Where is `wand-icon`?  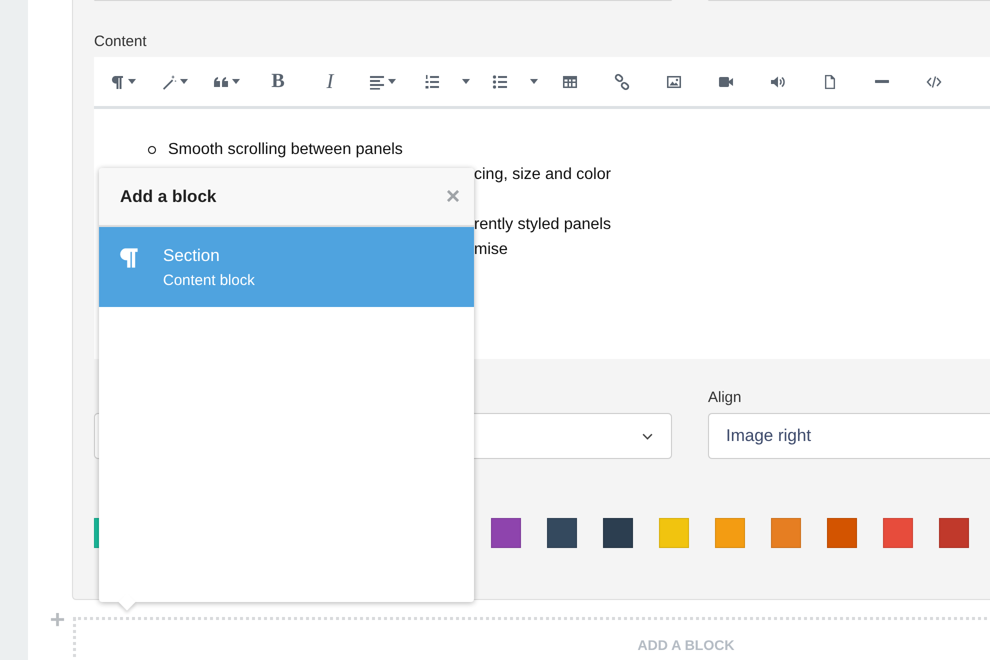
wand-icon is located at coordinates (168, 82).